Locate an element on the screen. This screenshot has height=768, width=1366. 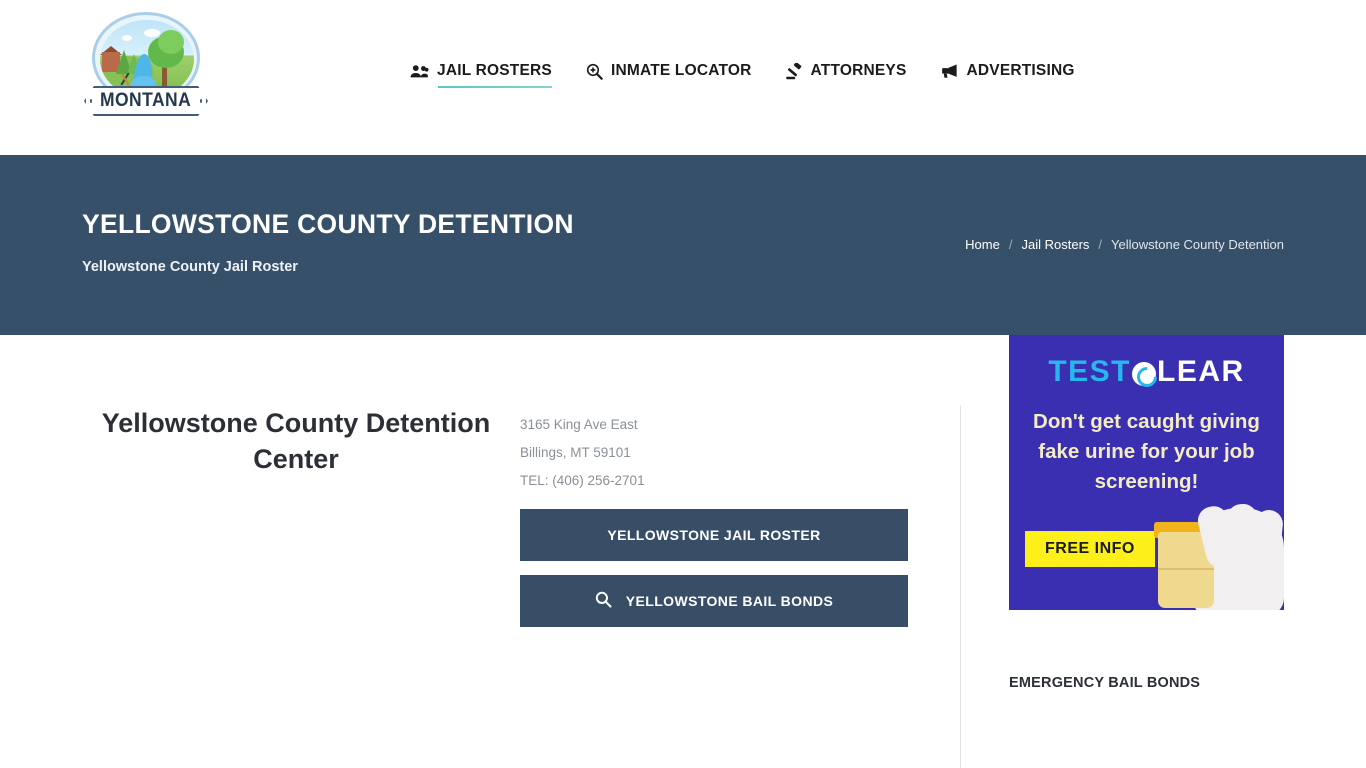
search-plus-icon is located at coordinates (594, 71).